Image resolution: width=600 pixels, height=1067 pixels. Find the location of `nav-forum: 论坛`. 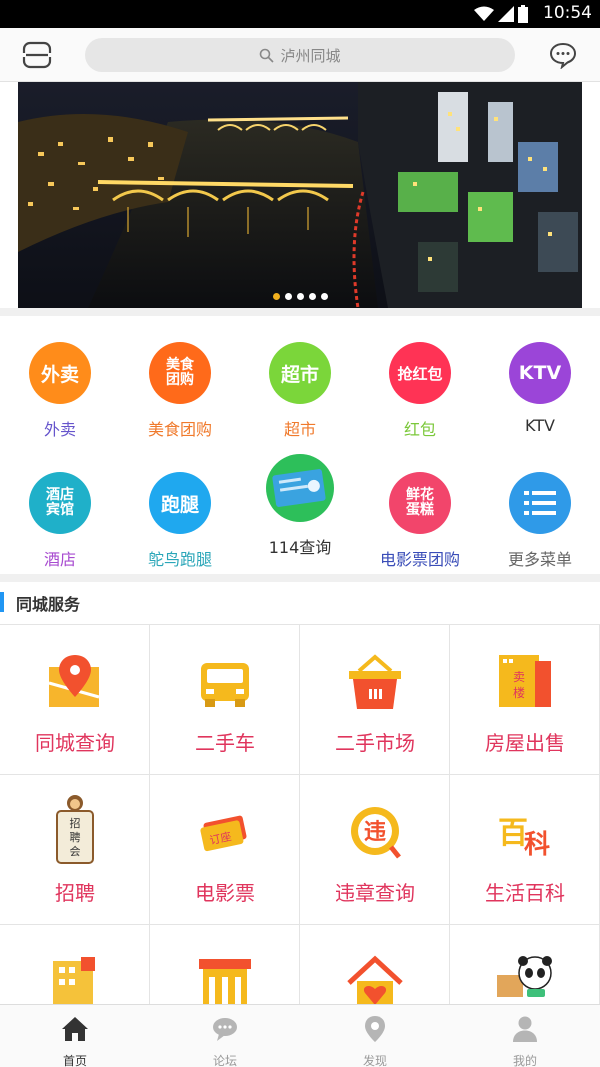

nav-forum: 论坛 is located at coordinates (225, 1036).